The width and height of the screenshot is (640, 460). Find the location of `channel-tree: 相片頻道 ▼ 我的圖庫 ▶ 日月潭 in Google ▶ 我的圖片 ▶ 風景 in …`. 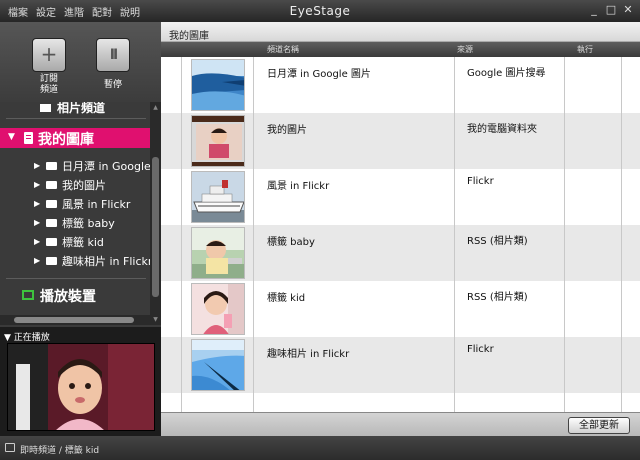

channel-tree: 相片頻道 ▼ 我的圖庫 ▶ 日月潭 in Google ▶ 我的圖片 ▶ 風景 in … is located at coordinates (75, 213).